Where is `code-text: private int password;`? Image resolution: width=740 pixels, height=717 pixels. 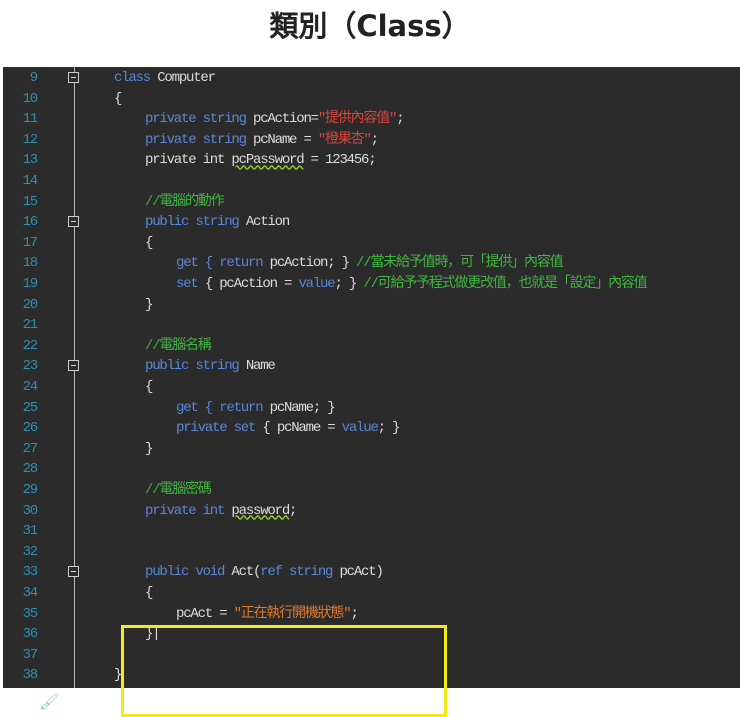 code-text: private int password; is located at coordinates (221, 511).